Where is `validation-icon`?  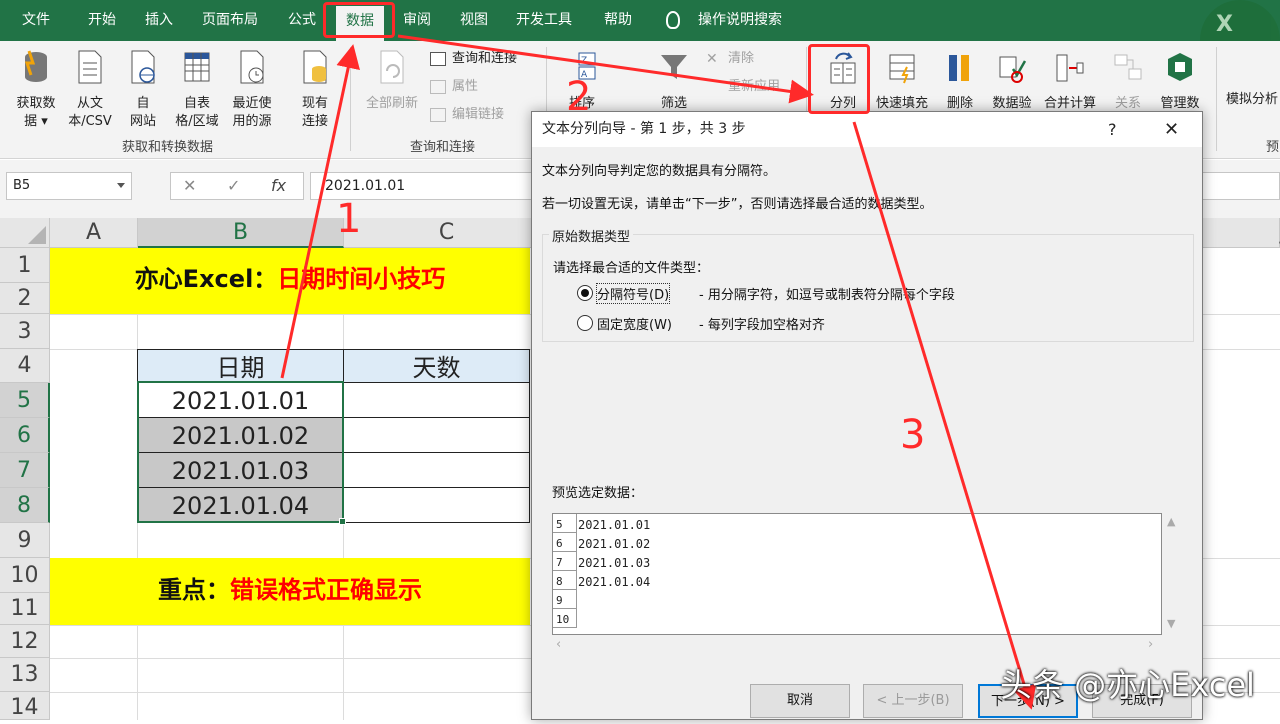 validation-icon is located at coordinates (1013, 69).